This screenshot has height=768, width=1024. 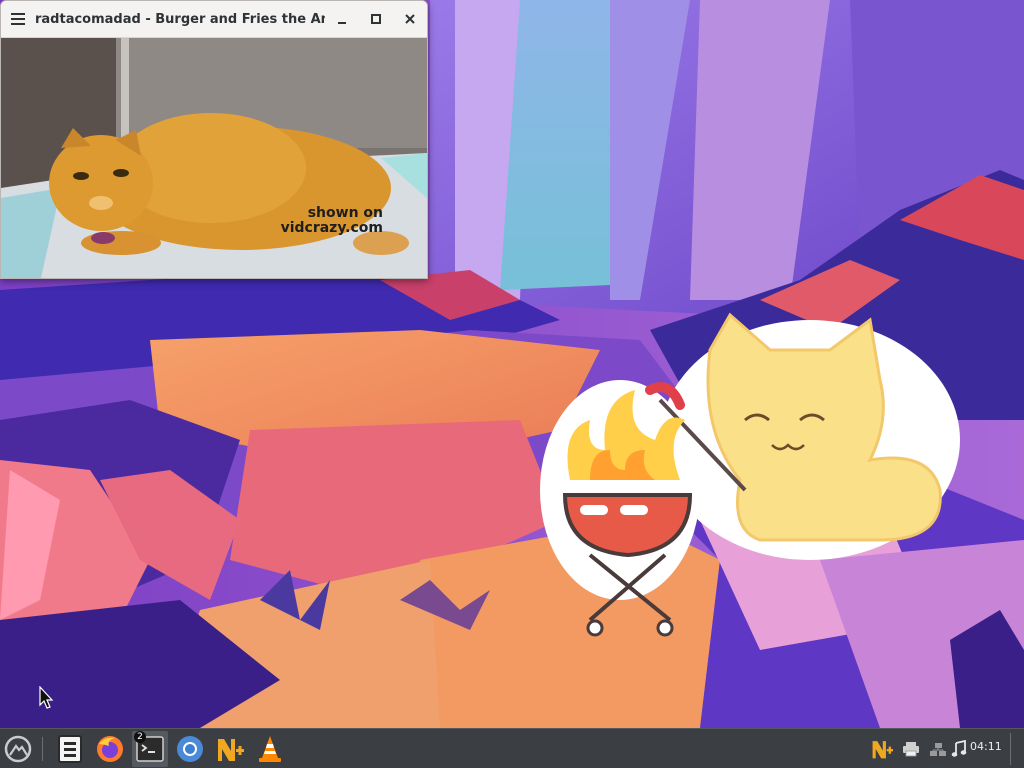 I want to click on terminal-window-count-badge: 2, so click(x=140, y=737).